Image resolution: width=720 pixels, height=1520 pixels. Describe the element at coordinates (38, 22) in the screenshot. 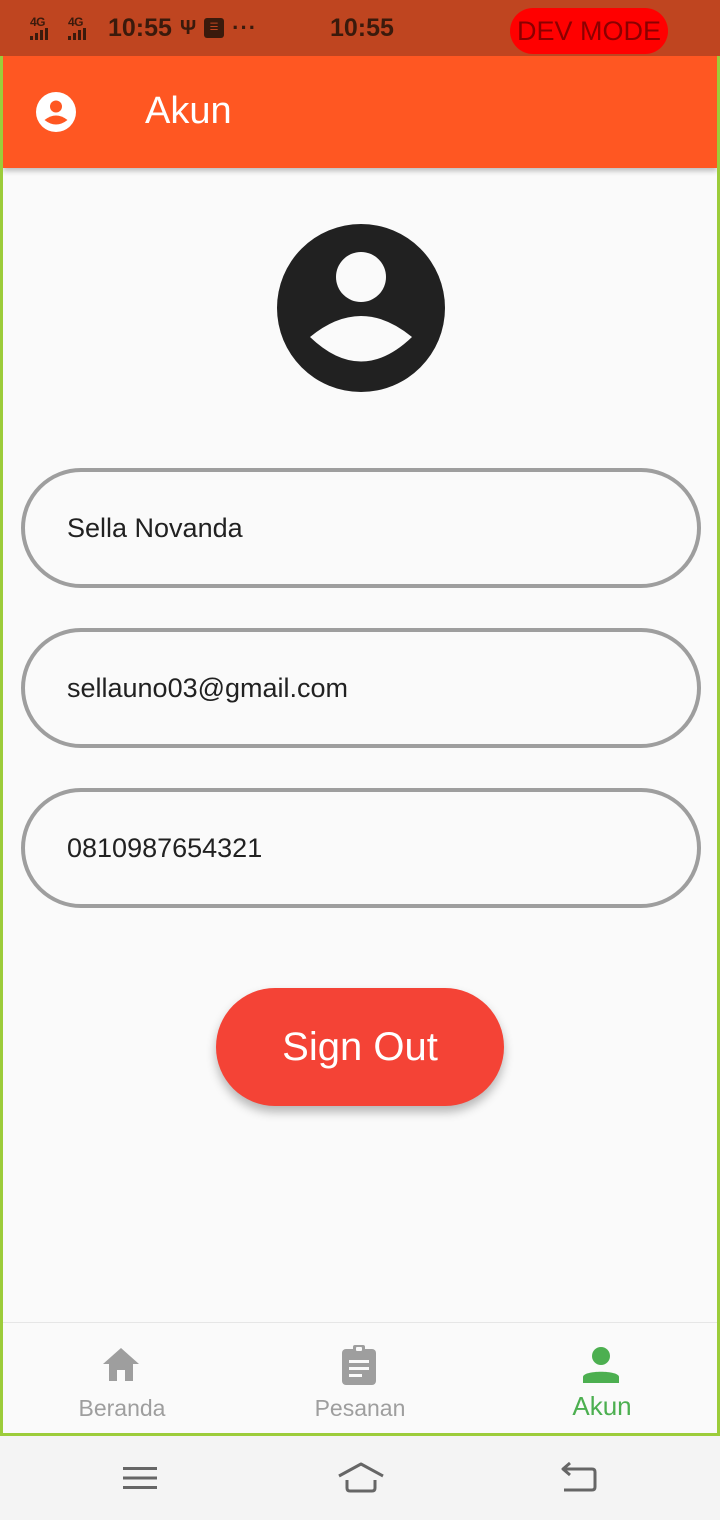

I see `network-type-1: 4G` at that location.